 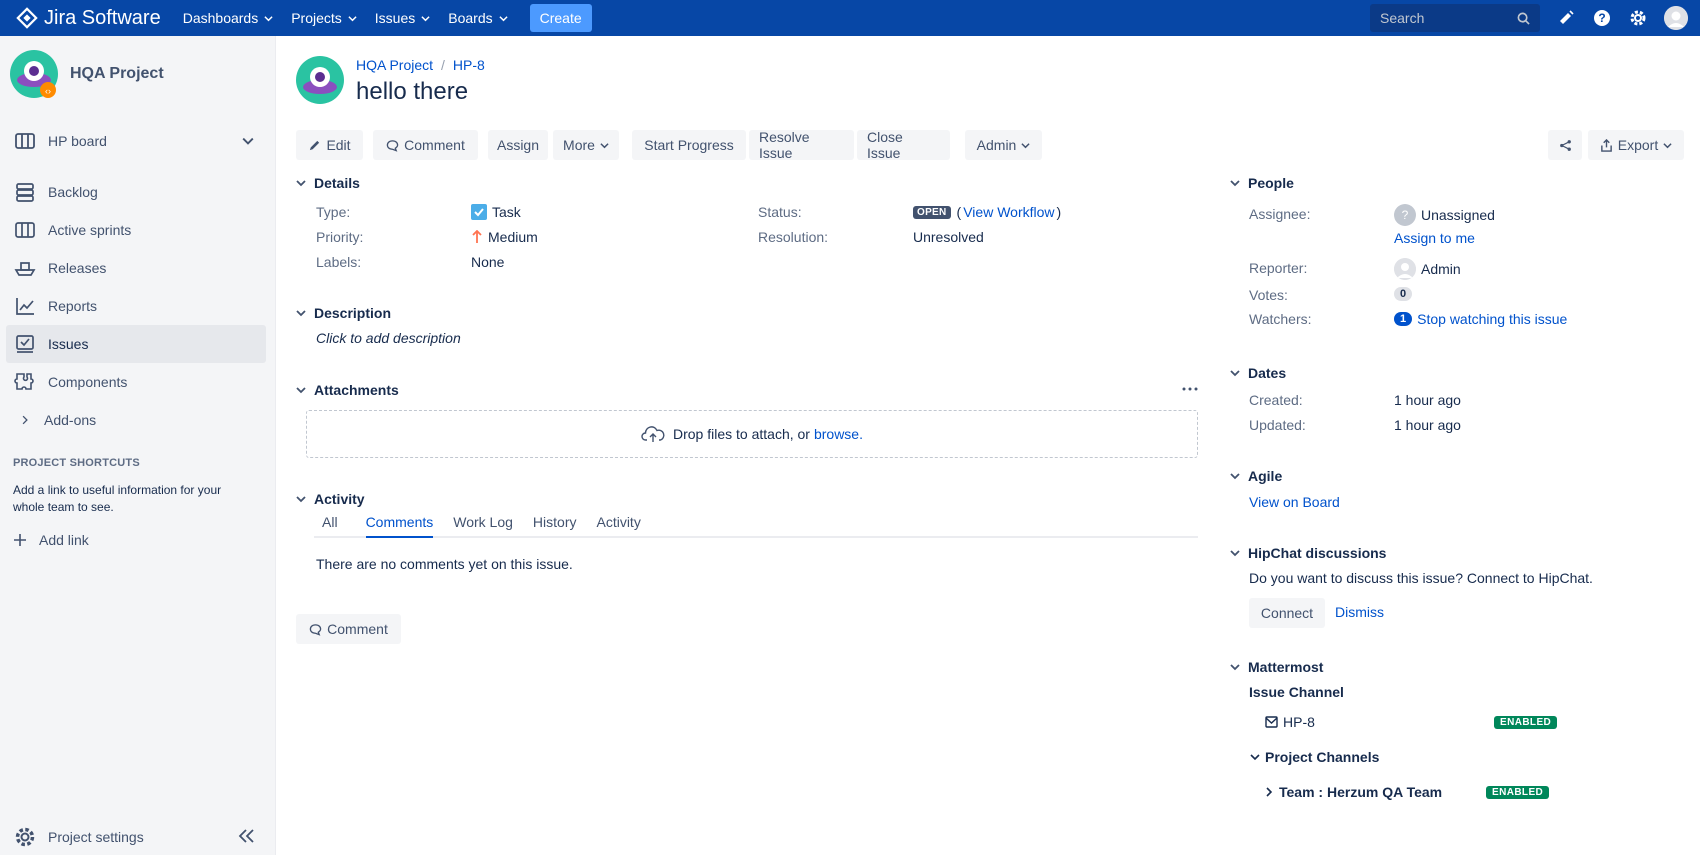 I want to click on agile-section-toggle: Agile, so click(x=1256, y=476).